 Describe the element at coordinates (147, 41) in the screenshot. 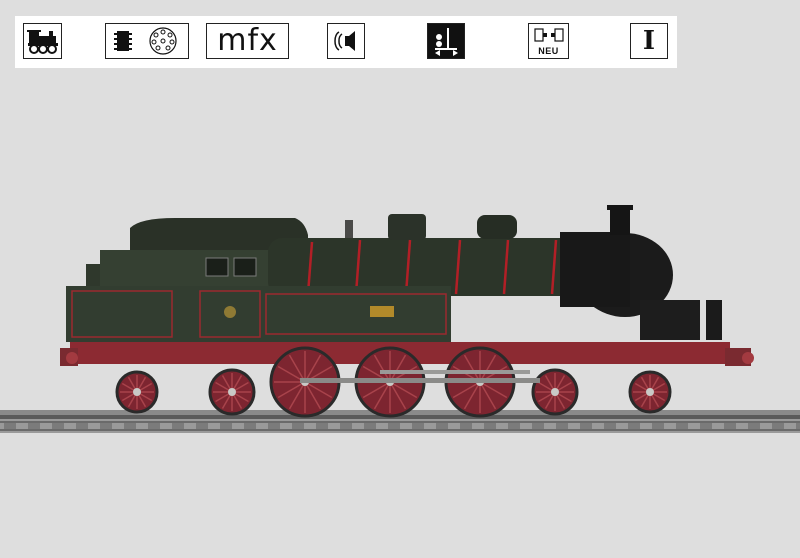

I see `decoder-chip-icon` at that location.